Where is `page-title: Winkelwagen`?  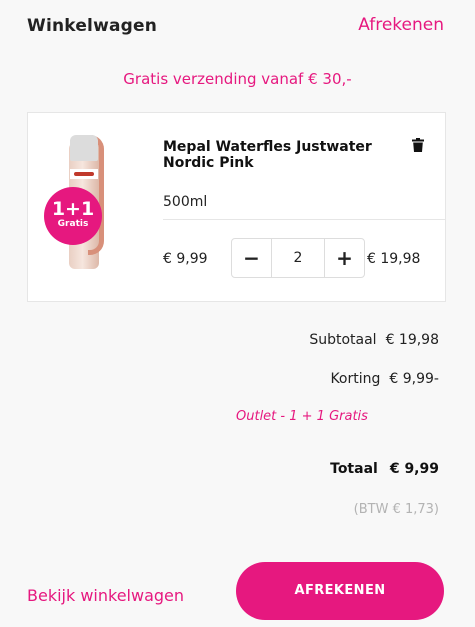
page-title: Winkelwagen is located at coordinates (92, 26).